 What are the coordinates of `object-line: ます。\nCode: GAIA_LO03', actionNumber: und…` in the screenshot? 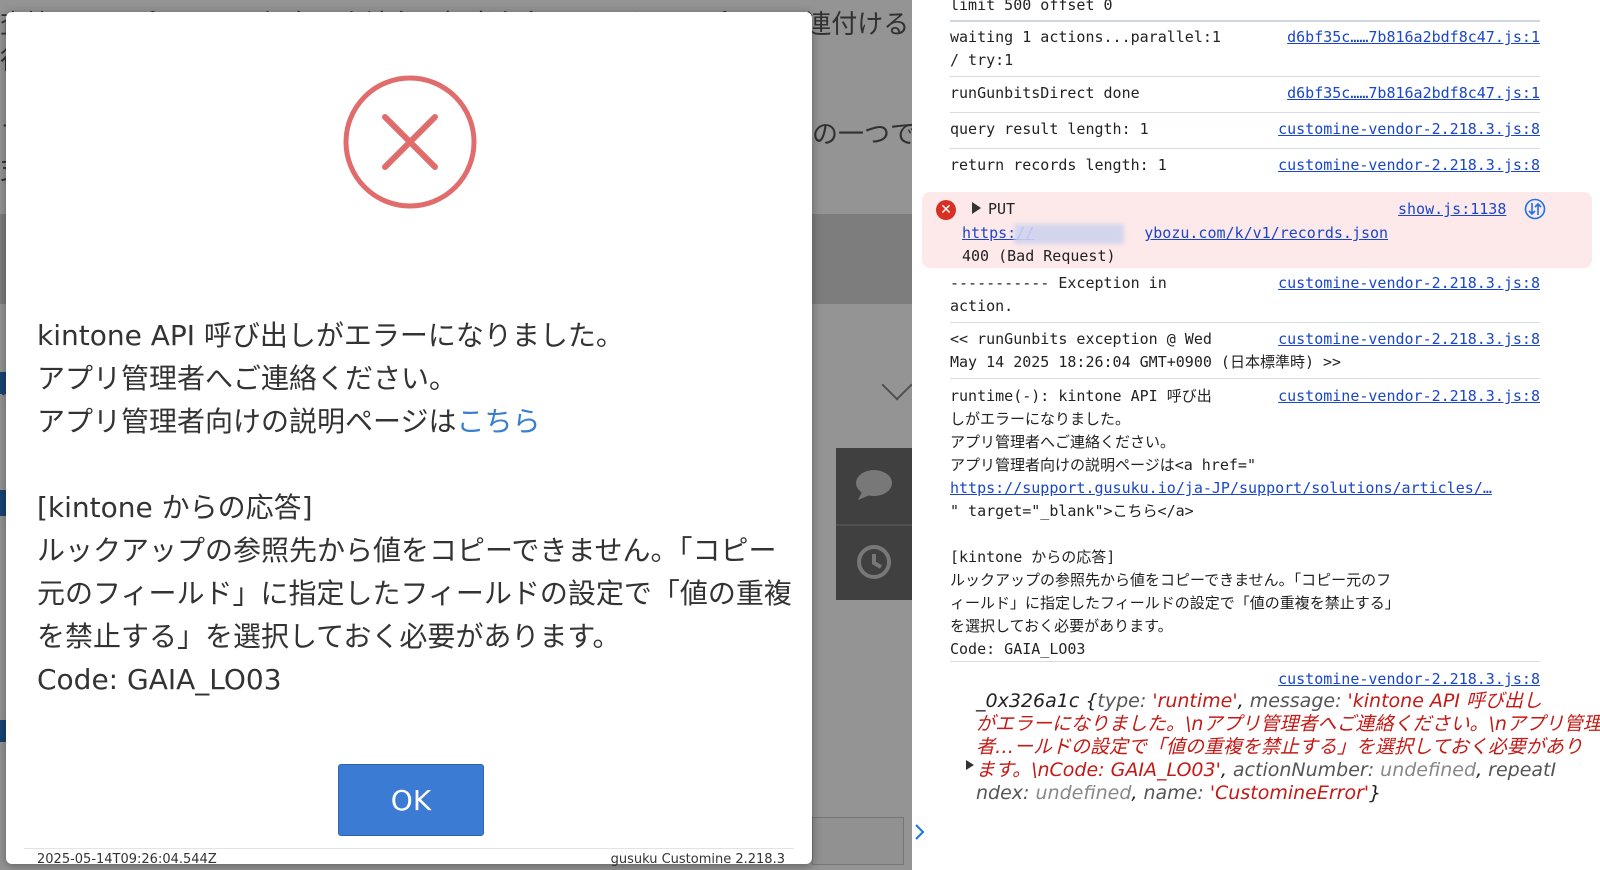 It's located at (1266, 770).